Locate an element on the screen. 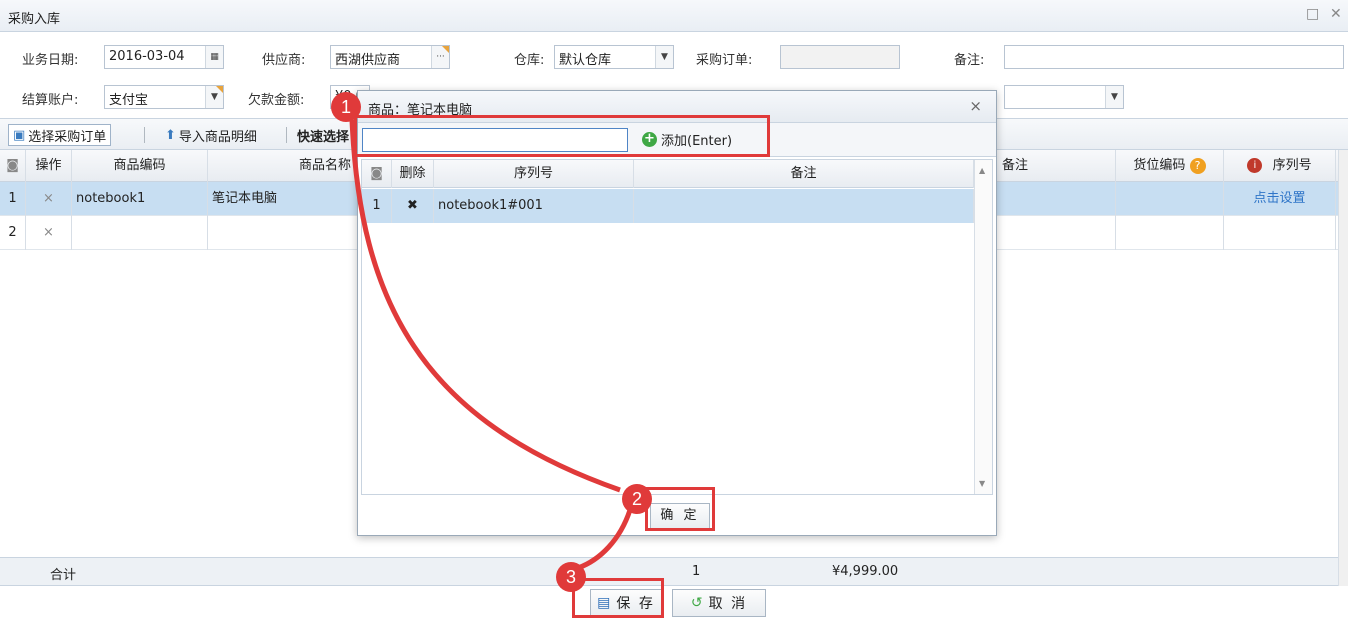 The height and width of the screenshot is (622, 1348). cancel-button: ↺ 取 消 is located at coordinates (719, 603).